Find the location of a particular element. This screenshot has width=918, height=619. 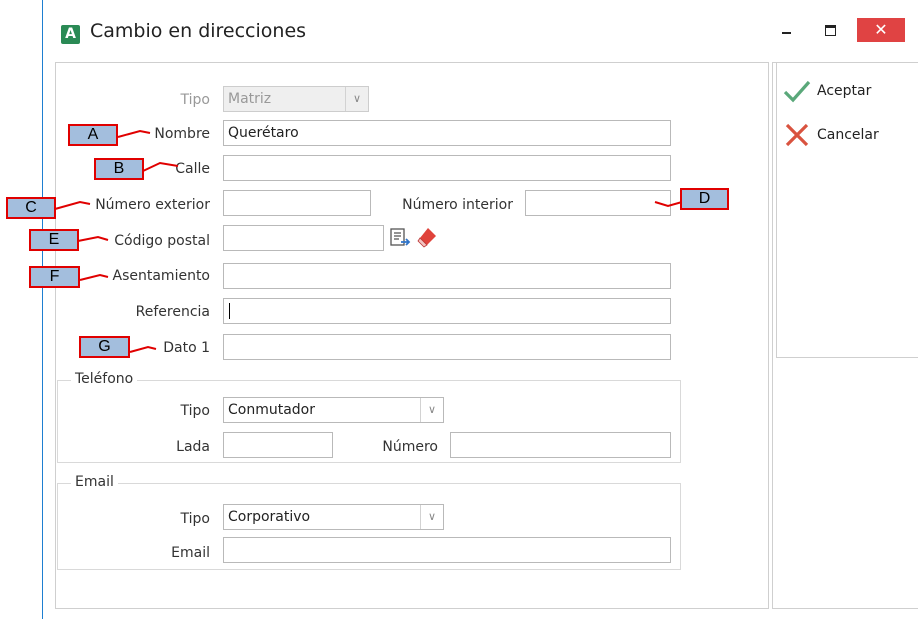

email-tipo-select: Corporativo ∨ is located at coordinates (333, 517).